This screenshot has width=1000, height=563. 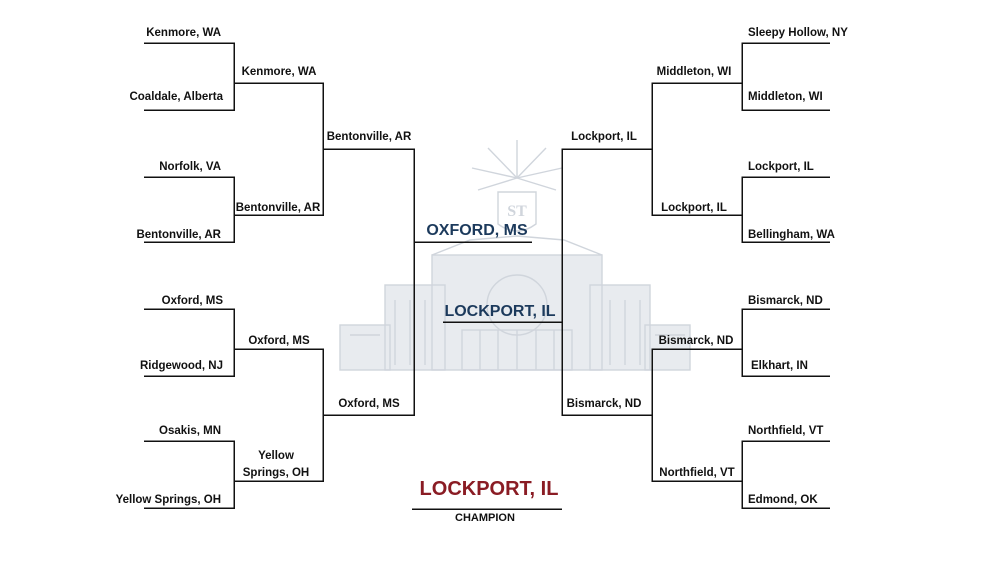 What do you see at coordinates (477, 230) in the screenshot?
I see `finalist-left: OXFORD, MS` at bounding box center [477, 230].